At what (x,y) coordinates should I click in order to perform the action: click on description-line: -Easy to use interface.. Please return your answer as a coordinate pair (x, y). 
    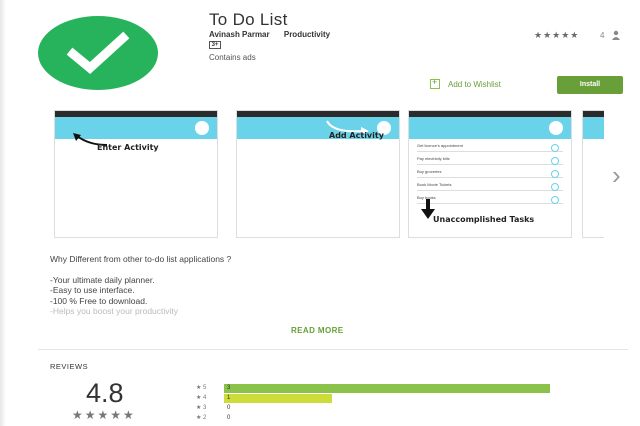
    Looking at the image, I should click on (92, 290).